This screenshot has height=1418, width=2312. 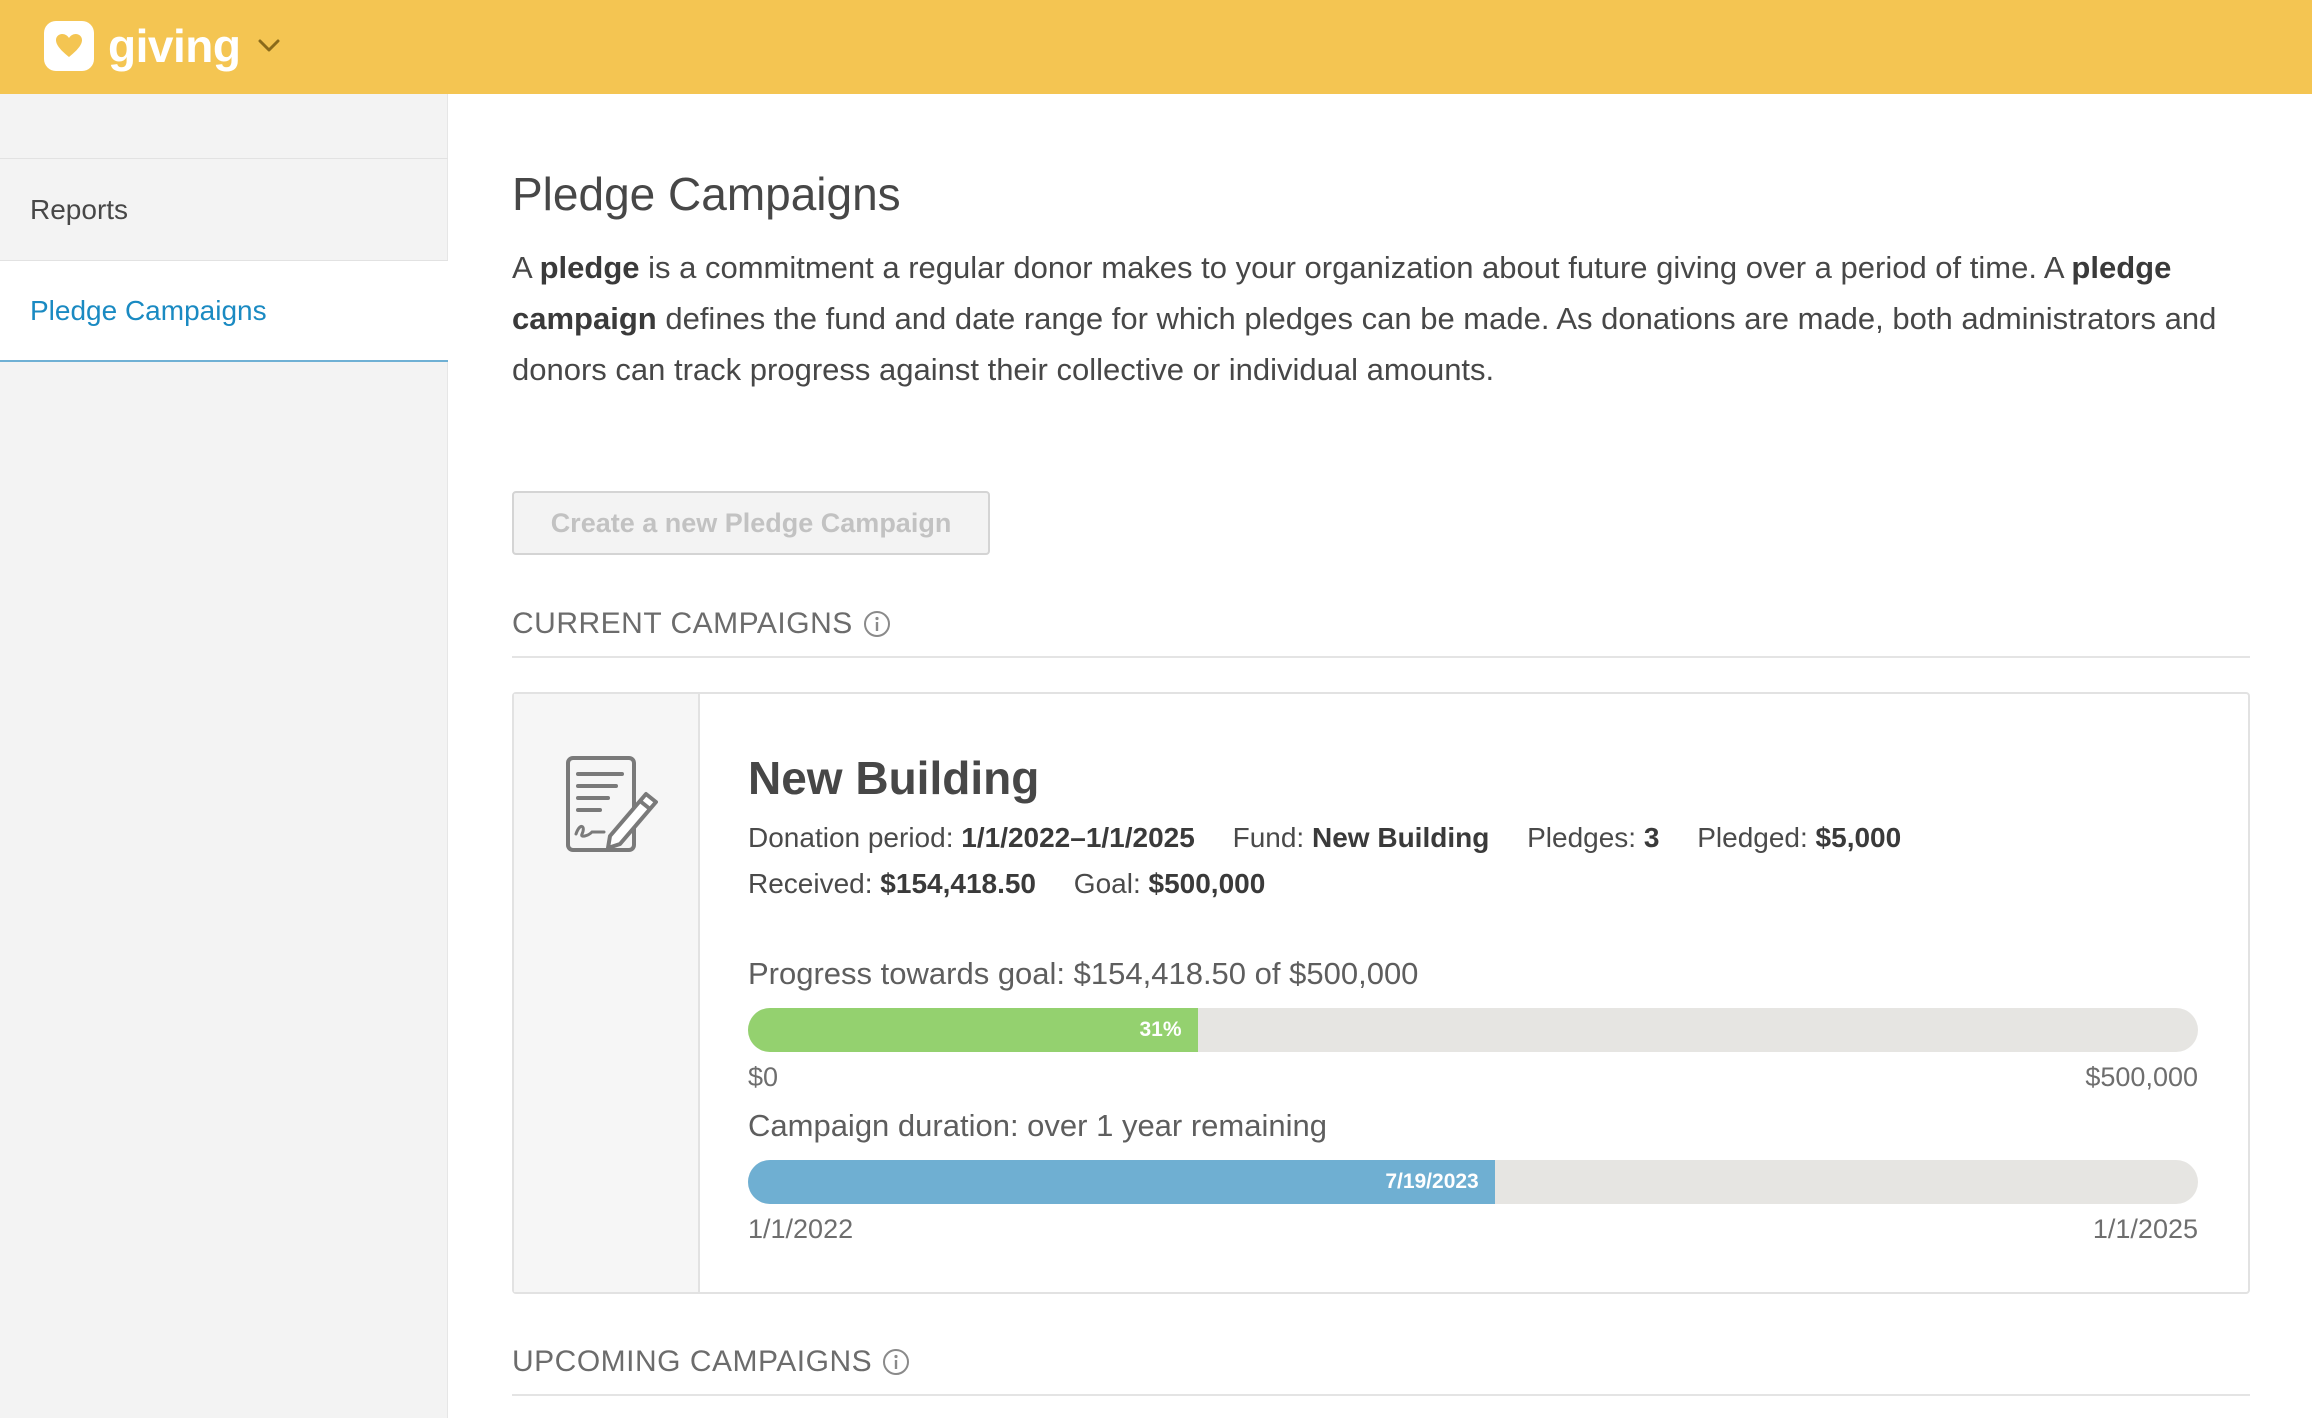 What do you see at coordinates (692, 1361) in the screenshot?
I see `section-title: UPCOMING CAMPAIGNS` at bounding box center [692, 1361].